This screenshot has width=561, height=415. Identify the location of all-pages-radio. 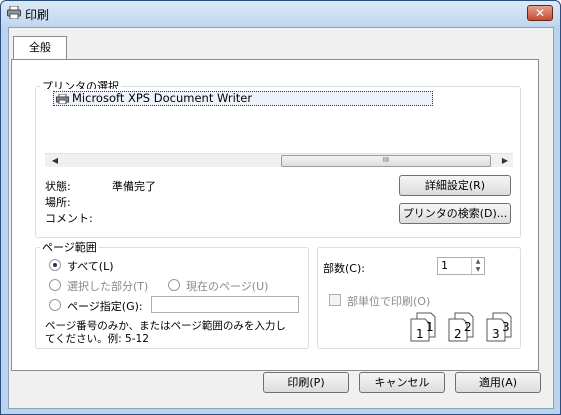
(55, 265).